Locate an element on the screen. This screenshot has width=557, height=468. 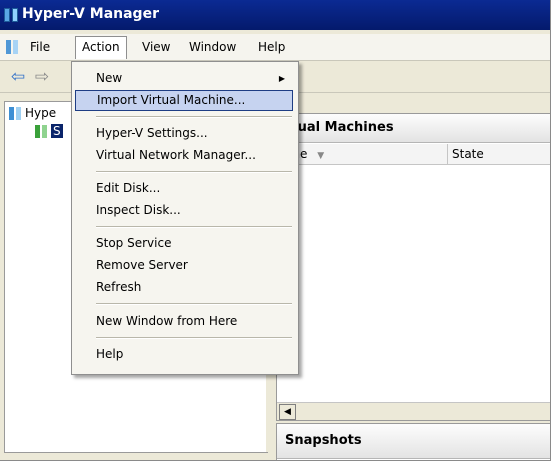
snapshots-panel: Snapshots is located at coordinates (413, 441).